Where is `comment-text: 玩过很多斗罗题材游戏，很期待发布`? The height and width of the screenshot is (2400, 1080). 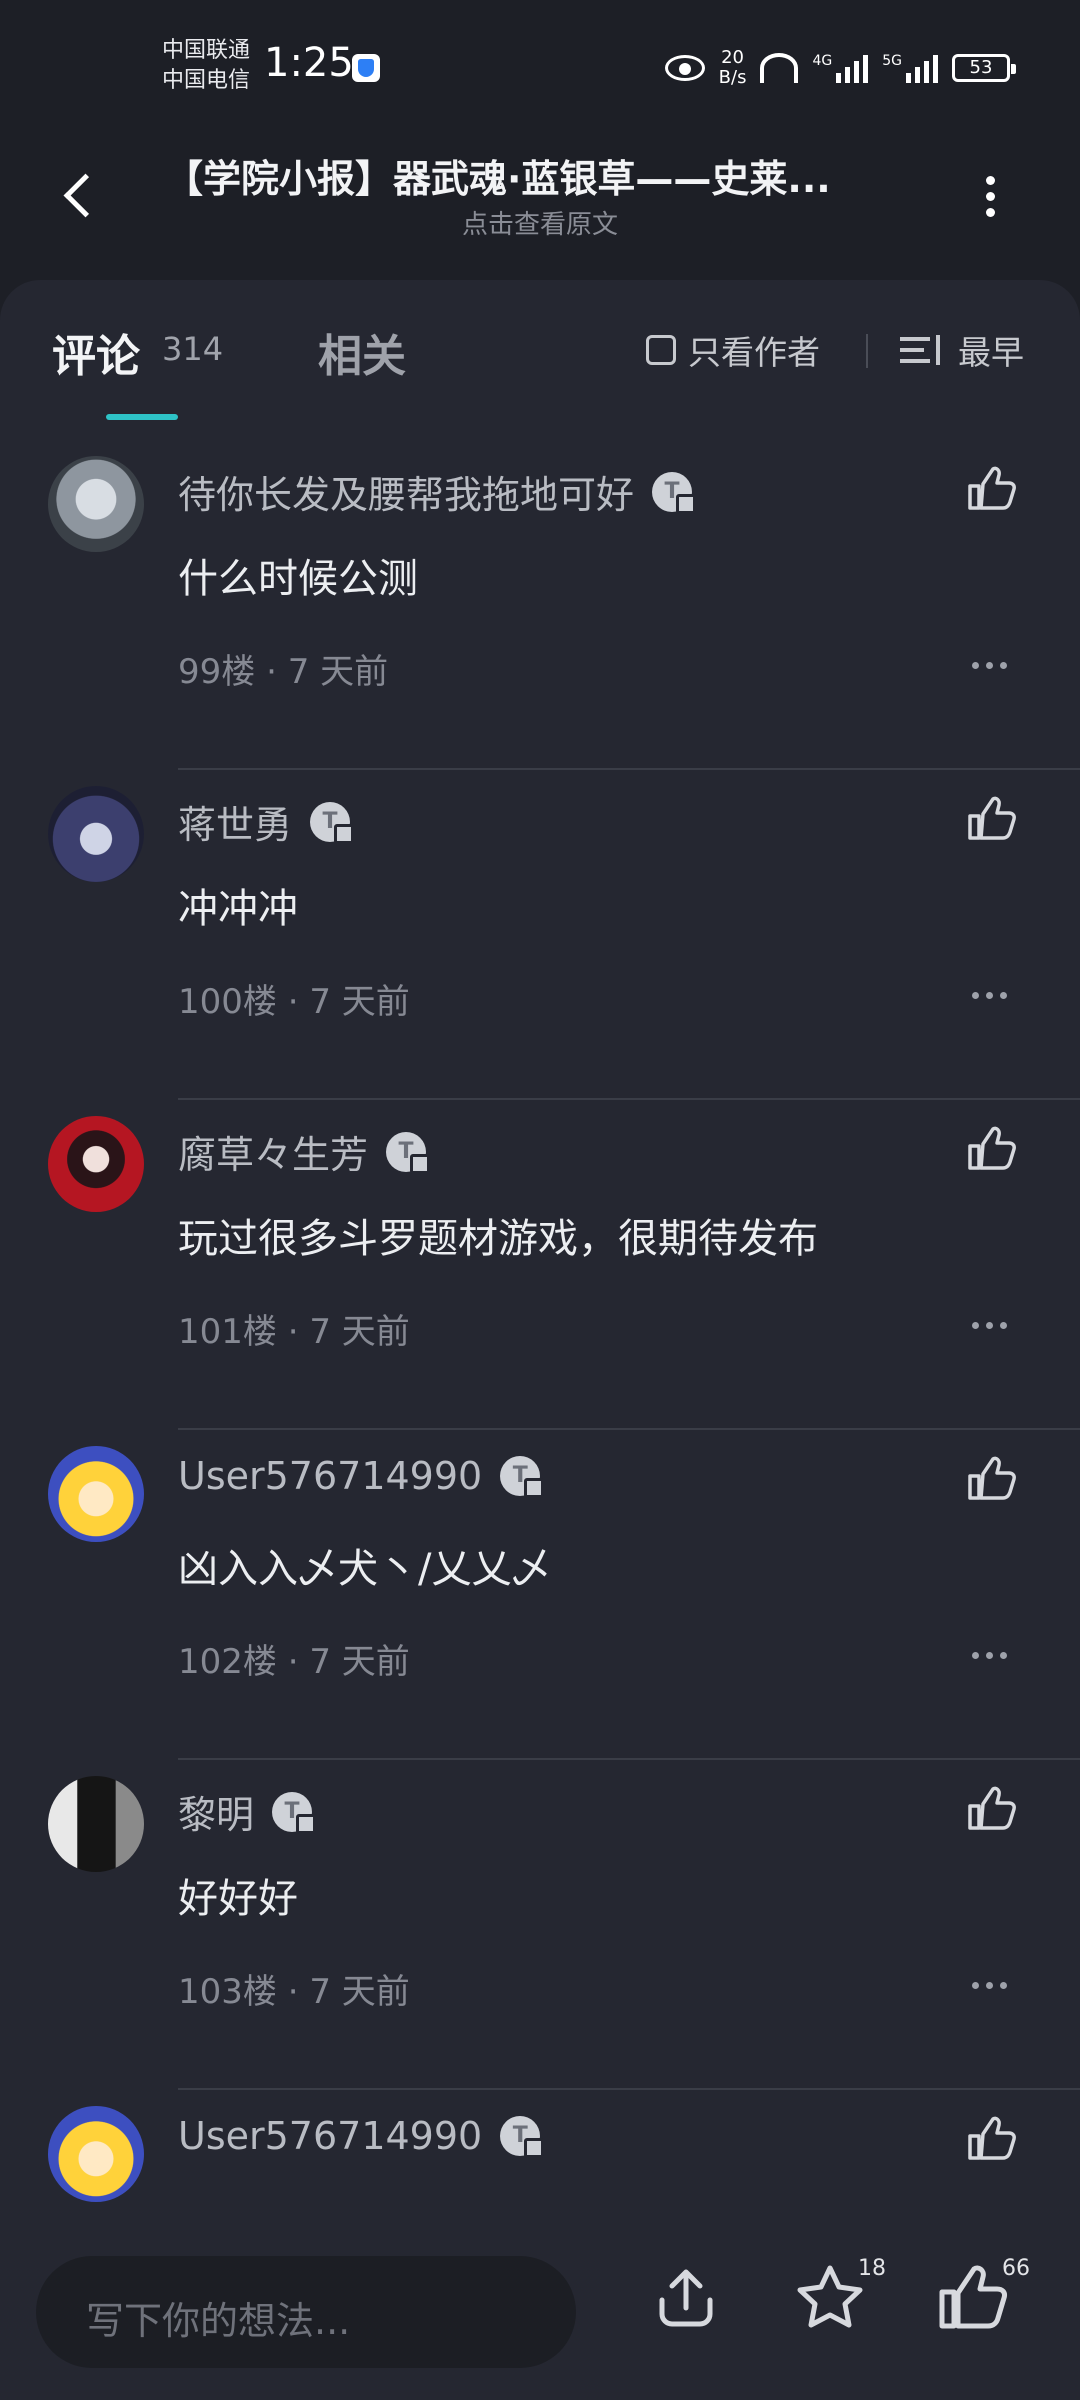 comment-text: 玩过很多斗罗题材游戏，很期待发布 is located at coordinates (498, 1239).